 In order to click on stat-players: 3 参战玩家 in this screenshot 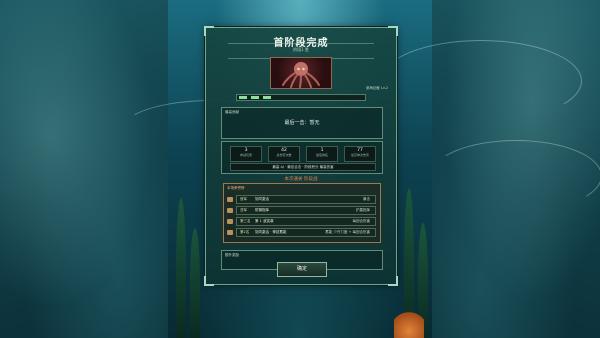, I will do `click(246, 154)`.